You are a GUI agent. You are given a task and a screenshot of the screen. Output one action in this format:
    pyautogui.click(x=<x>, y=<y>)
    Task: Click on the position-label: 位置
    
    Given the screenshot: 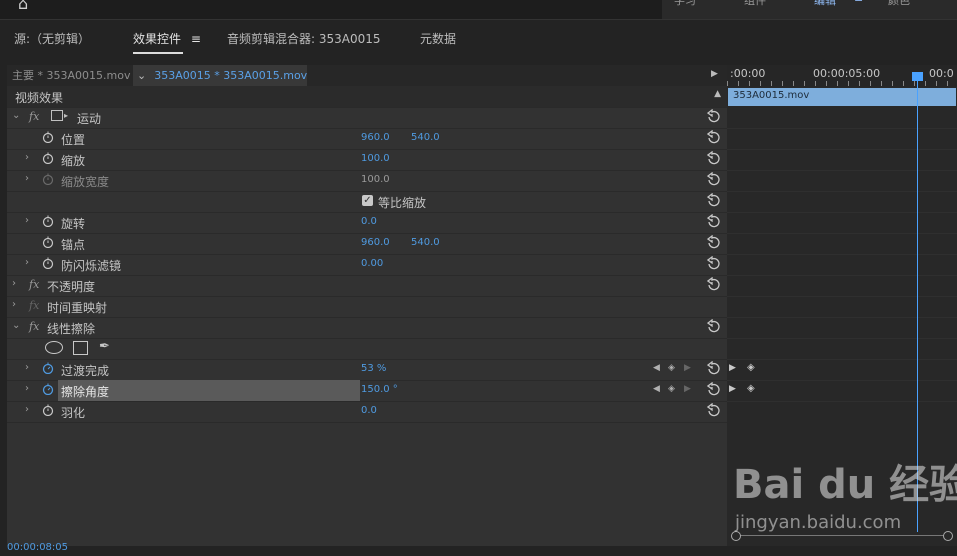 What is the action you would take?
    pyautogui.click(x=73, y=140)
    